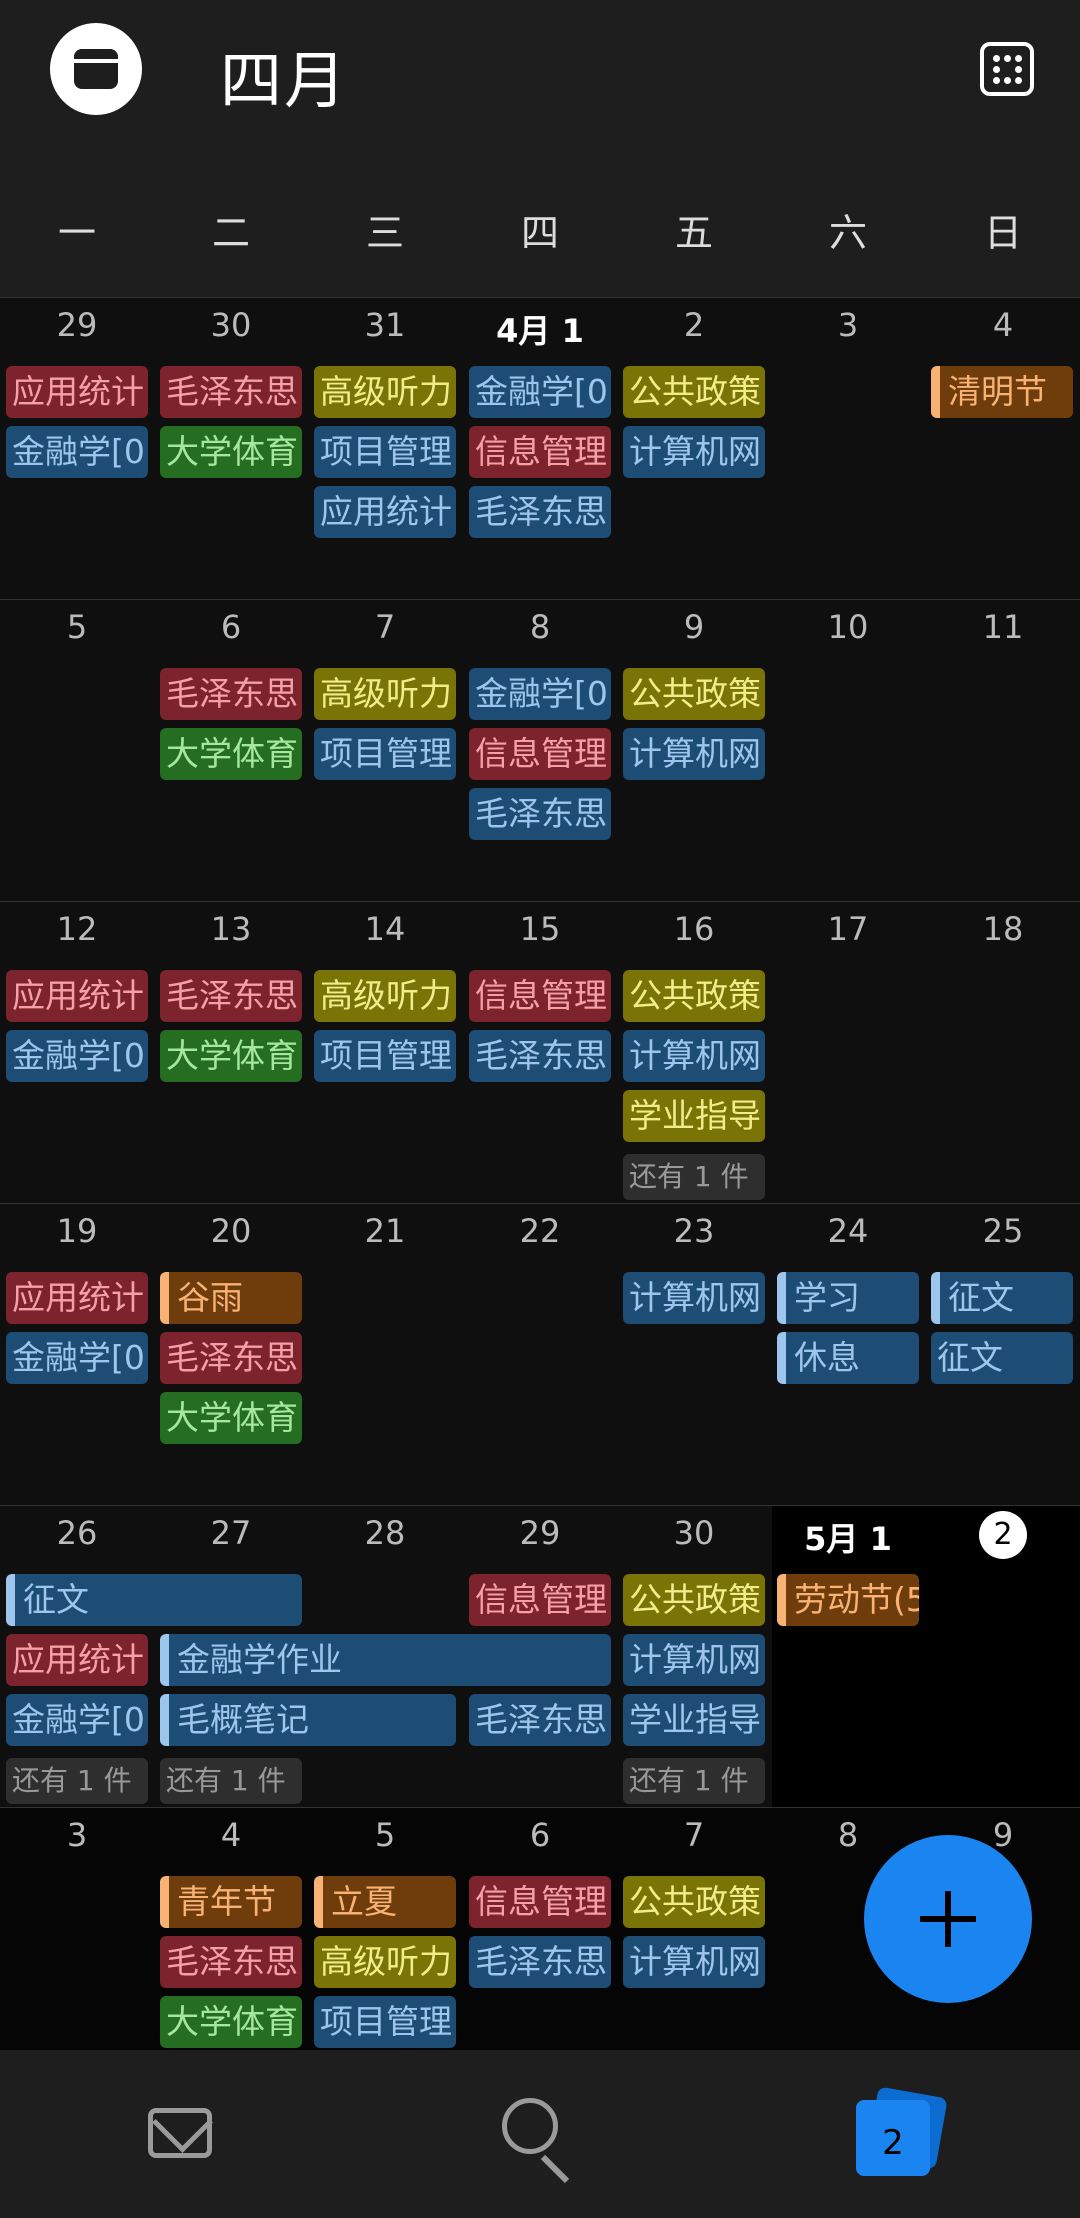  Describe the element at coordinates (848, 628) in the screenshot. I see `day-number: 10` at that location.